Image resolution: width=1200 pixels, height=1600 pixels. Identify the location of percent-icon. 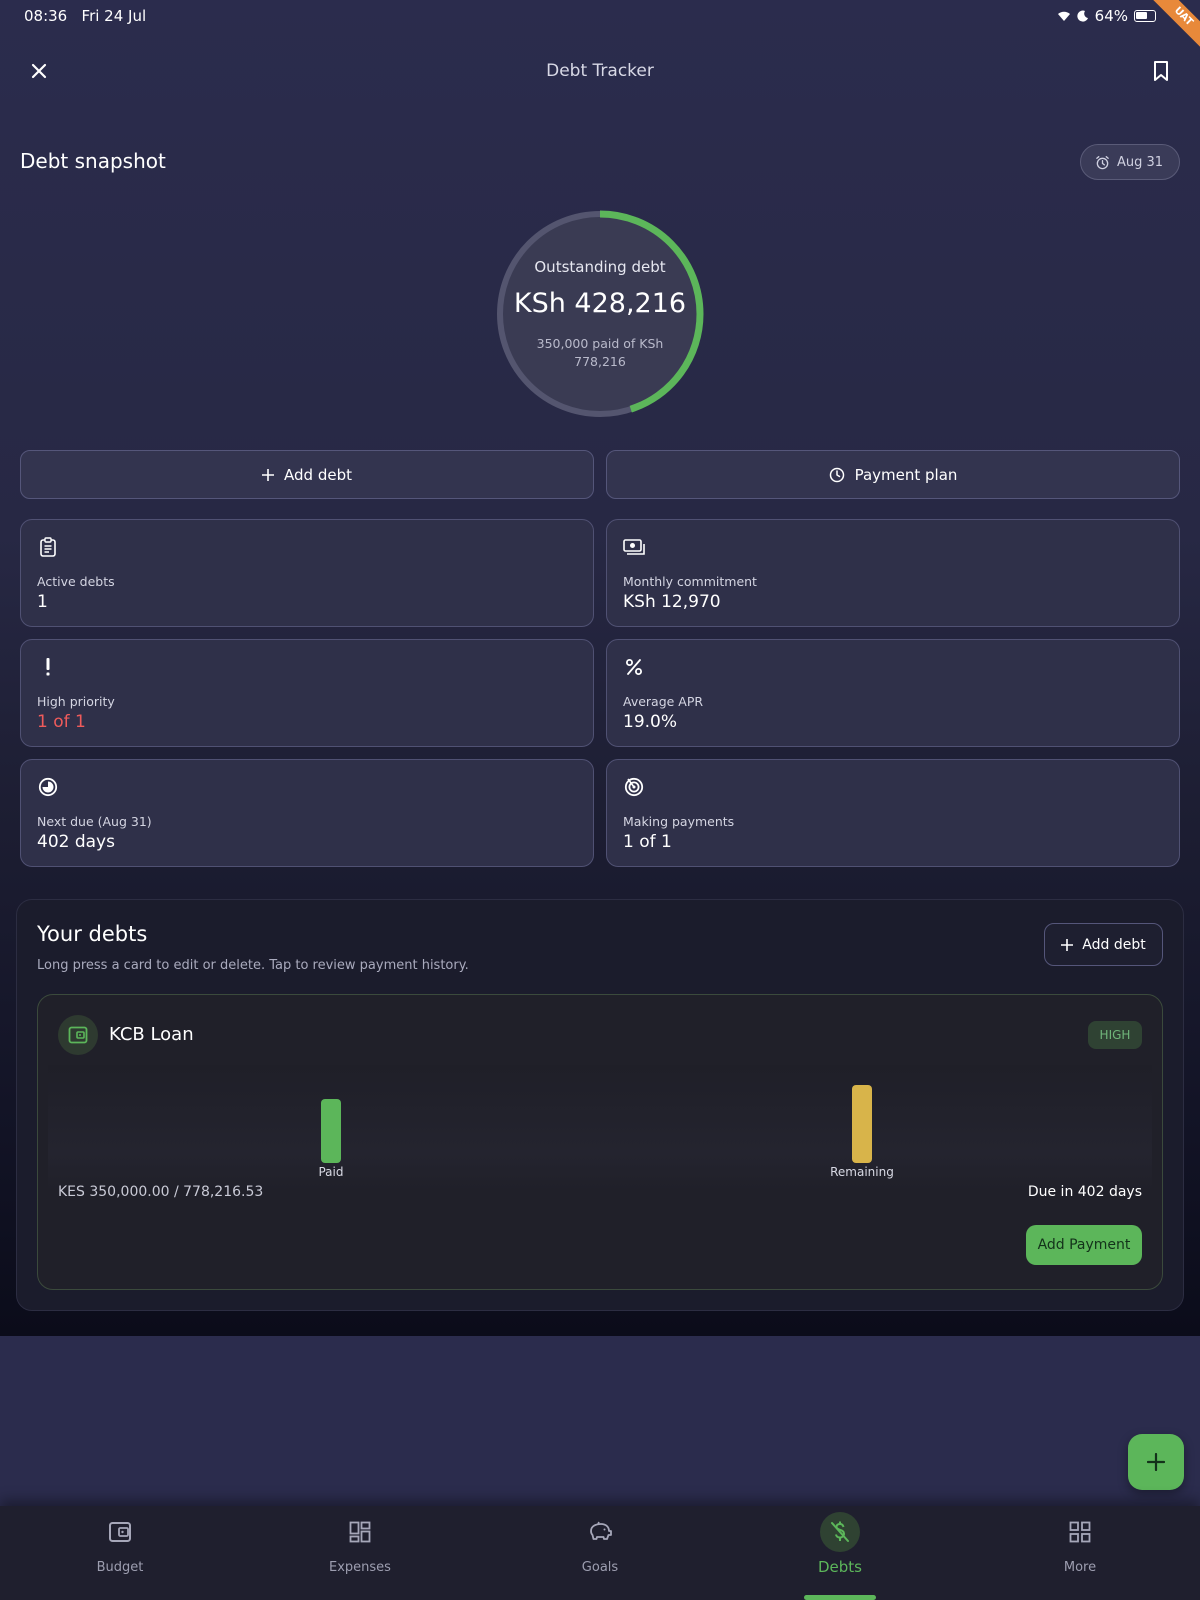
(634, 667).